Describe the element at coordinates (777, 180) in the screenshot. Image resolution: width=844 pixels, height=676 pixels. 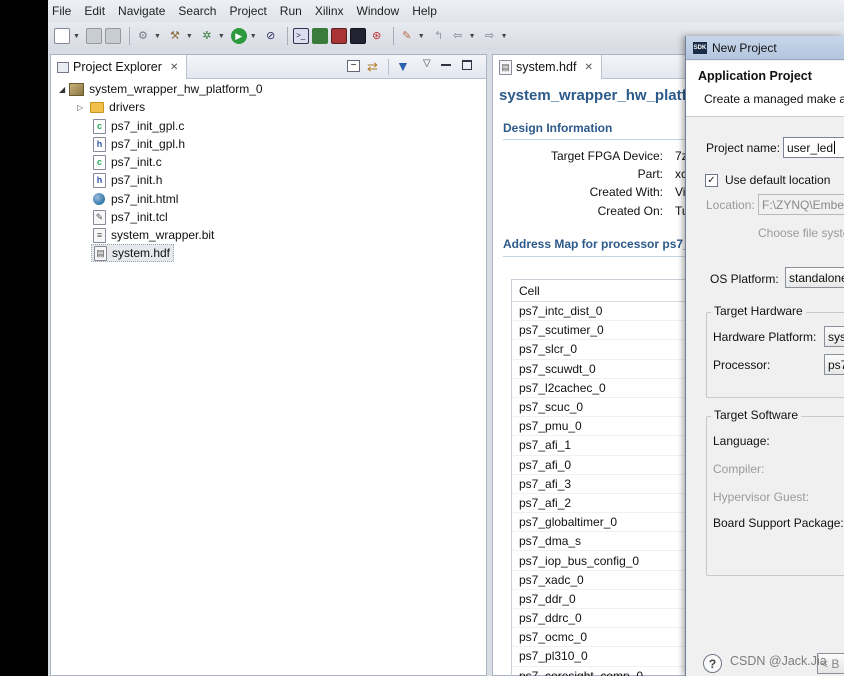
I see `use-default-location-label: Use default location` at that location.